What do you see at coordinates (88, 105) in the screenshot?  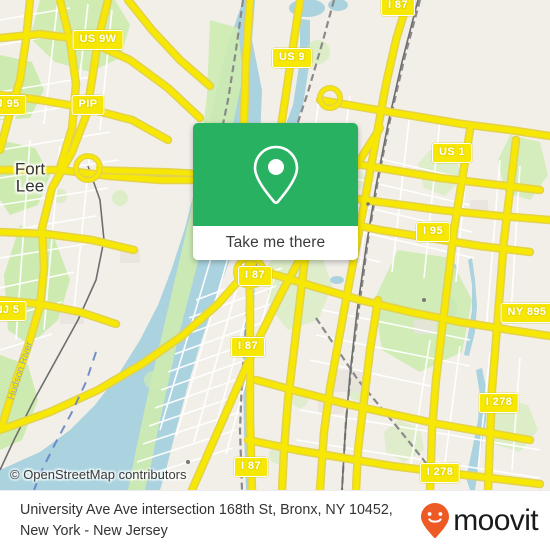 I see `road-shield-pip: PIP` at bounding box center [88, 105].